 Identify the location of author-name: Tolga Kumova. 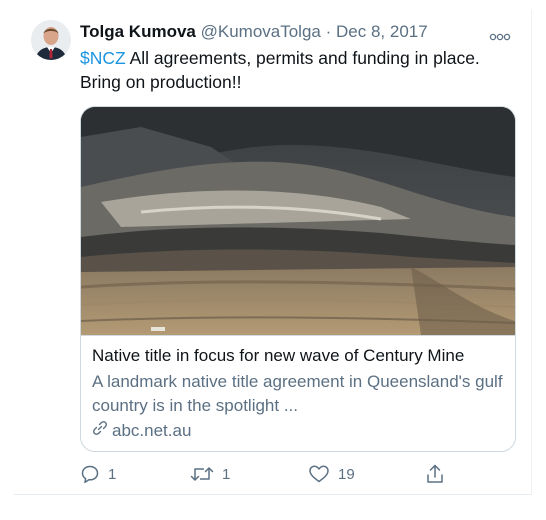
(138, 31).